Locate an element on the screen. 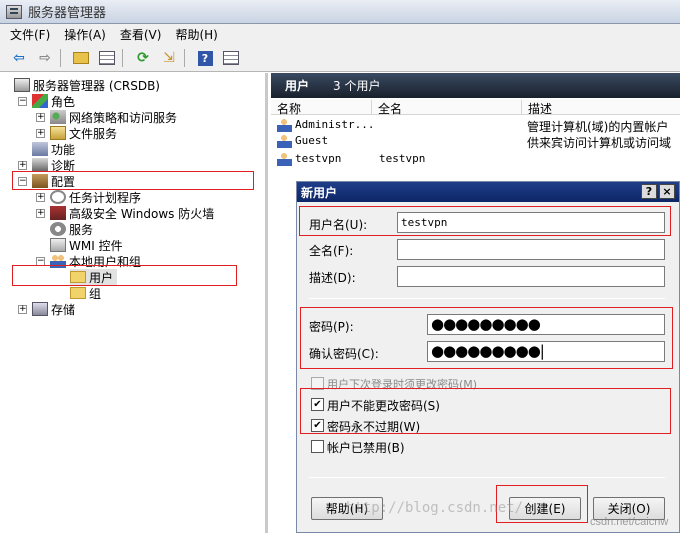 The width and height of the screenshot is (680, 533). tree-item-label: 服务 is located at coordinates (81, 229).